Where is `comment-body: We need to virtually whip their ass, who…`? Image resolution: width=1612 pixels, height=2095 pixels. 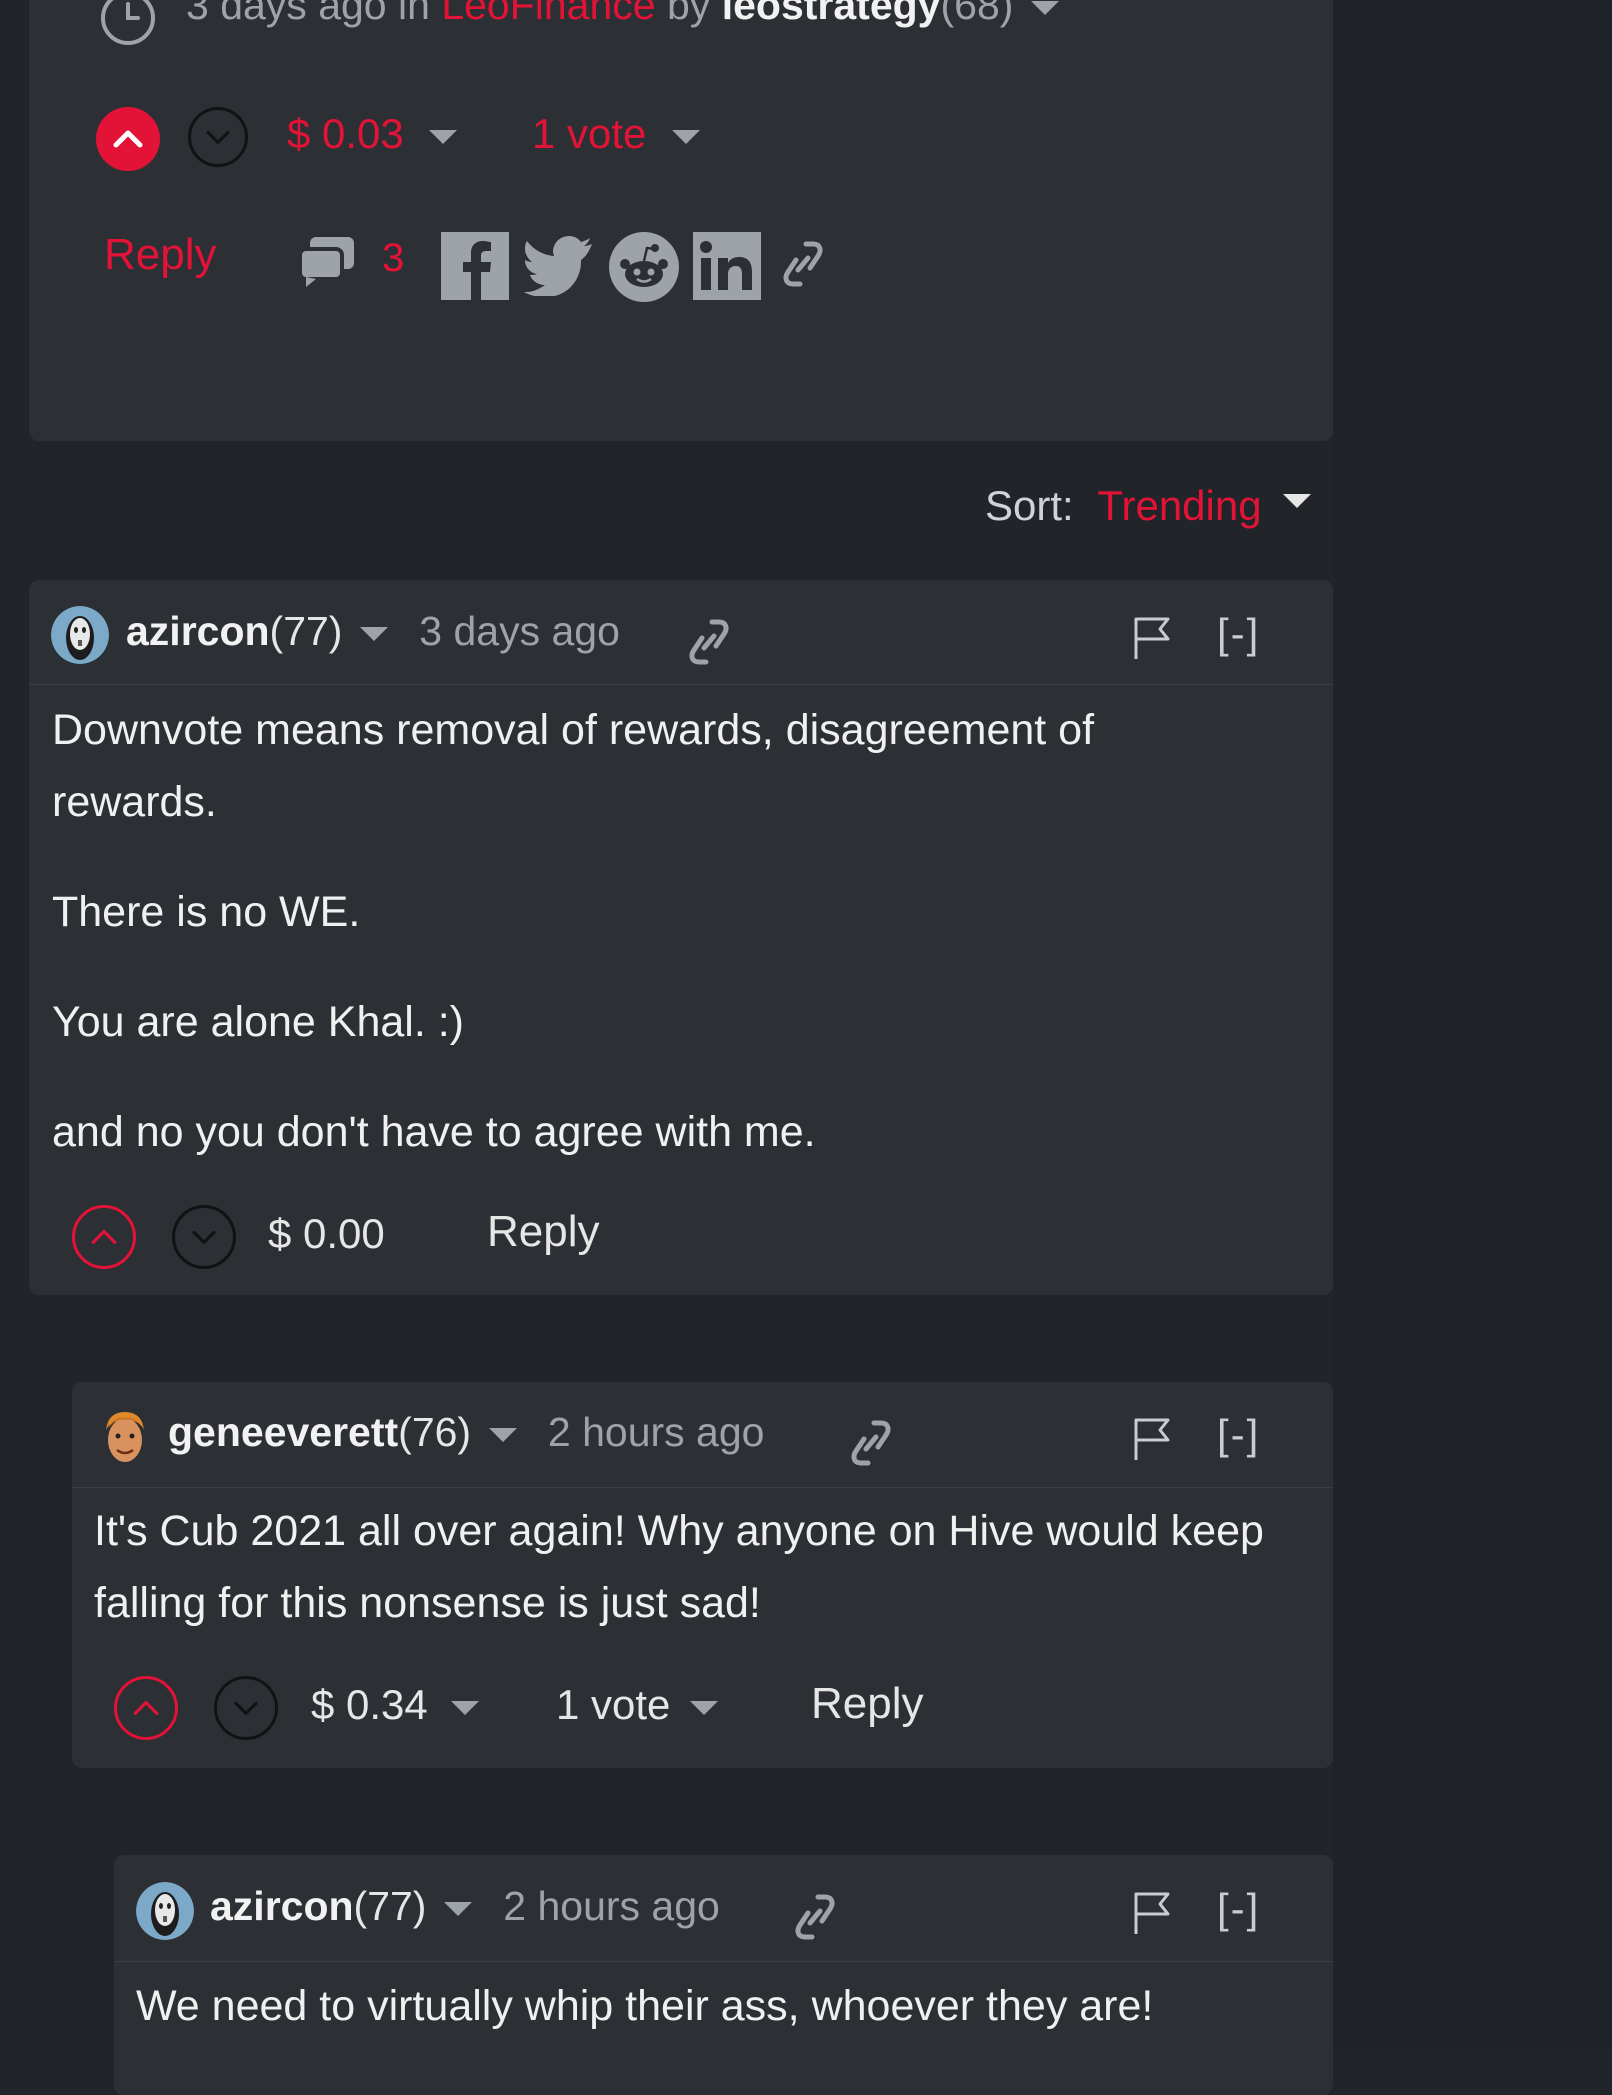
comment-body: We need to virtually whip their ass, who… is located at coordinates (726, 2006).